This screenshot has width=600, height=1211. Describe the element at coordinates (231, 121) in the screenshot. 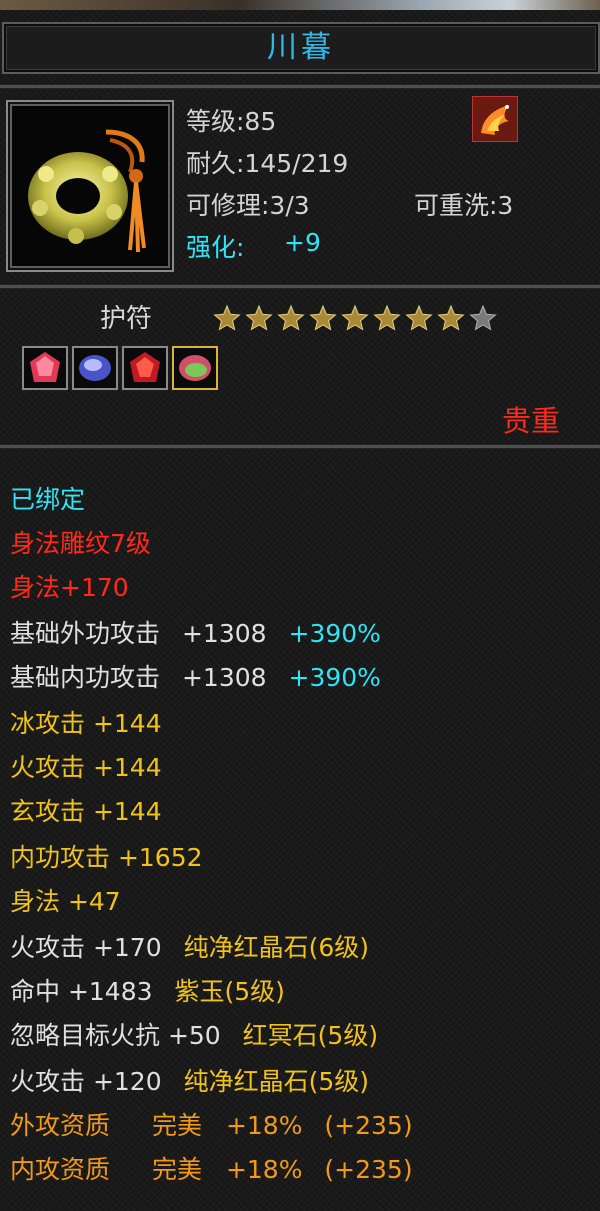

I see `level-stat: 等级:85` at that location.